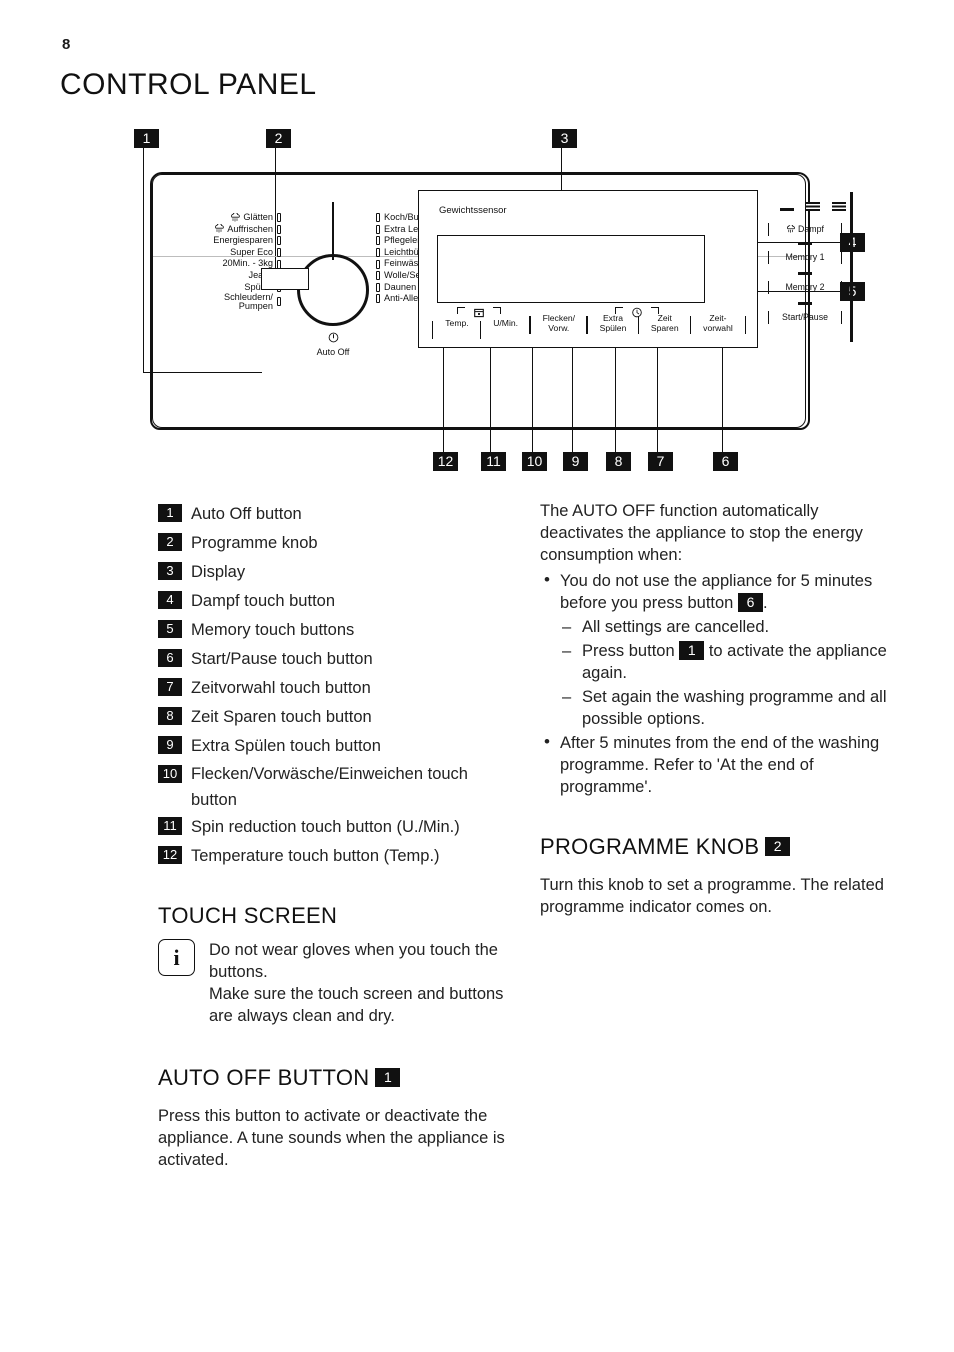 The image size is (954, 1352). Describe the element at coordinates (251, 251) in the screenshot. I see `programme-label: Super Eco` at that location.